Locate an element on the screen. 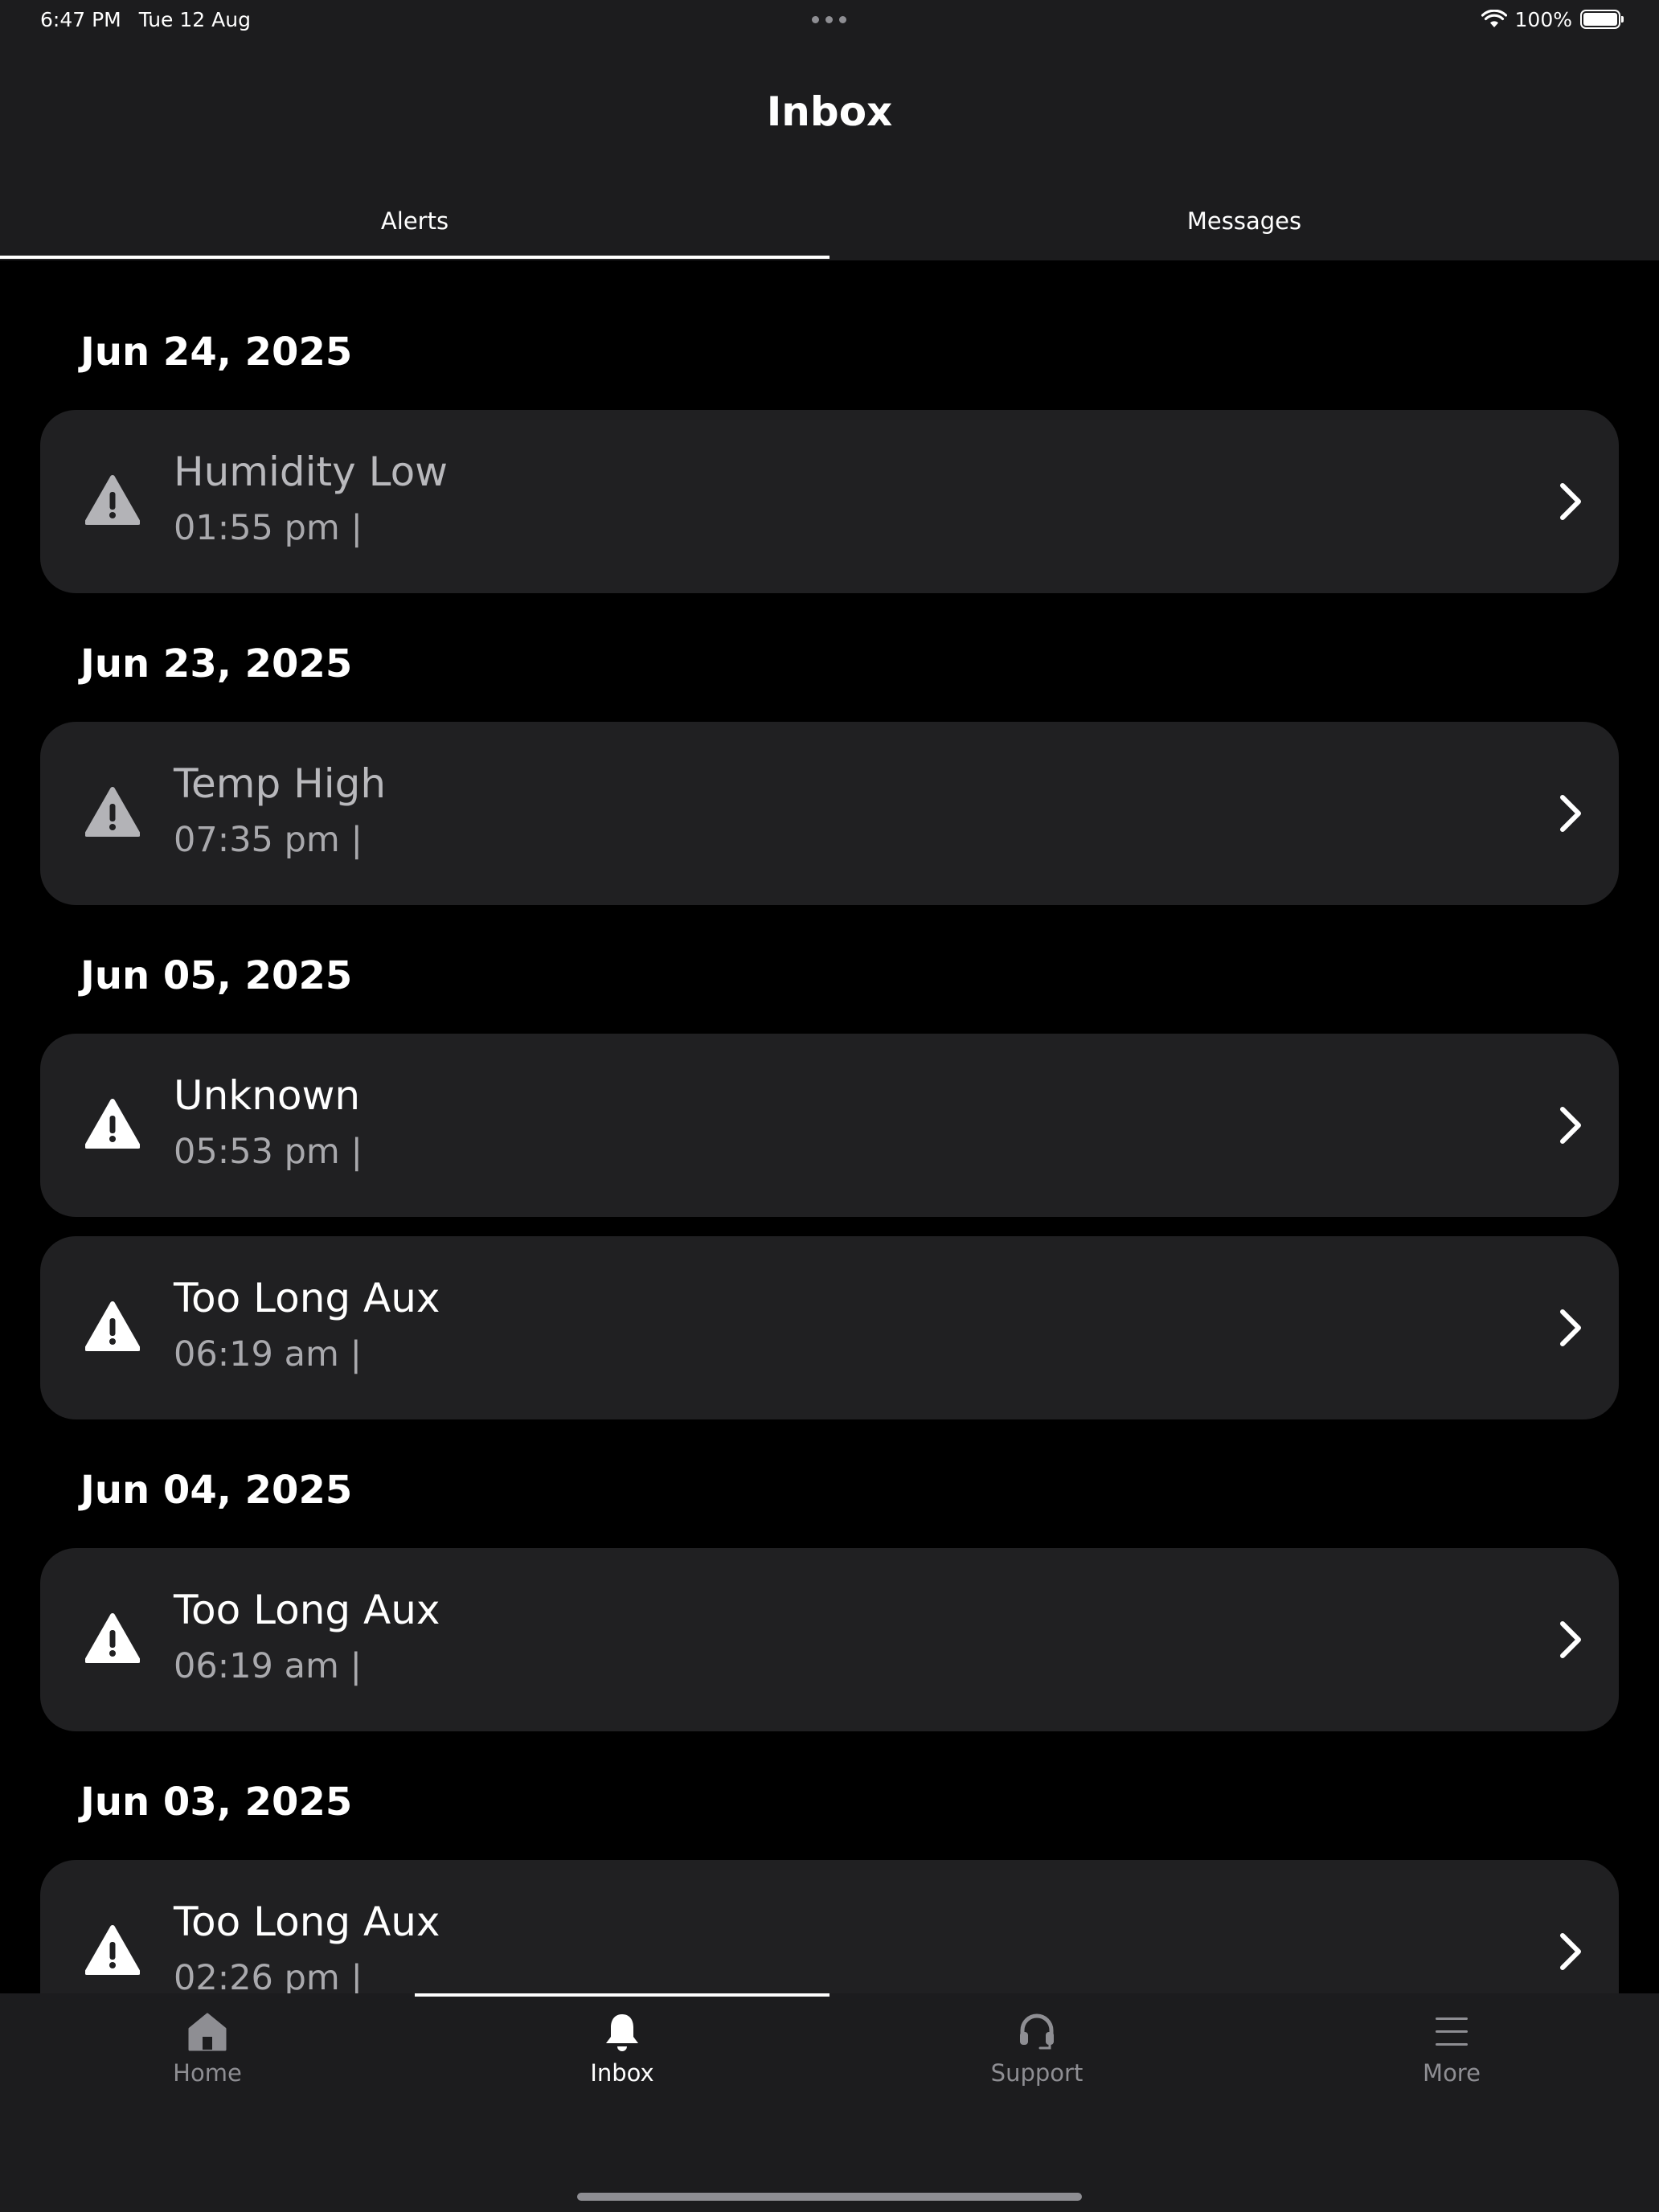 The image size is (1659, 2212). bell-icon is located at coordinates (622, 2032).